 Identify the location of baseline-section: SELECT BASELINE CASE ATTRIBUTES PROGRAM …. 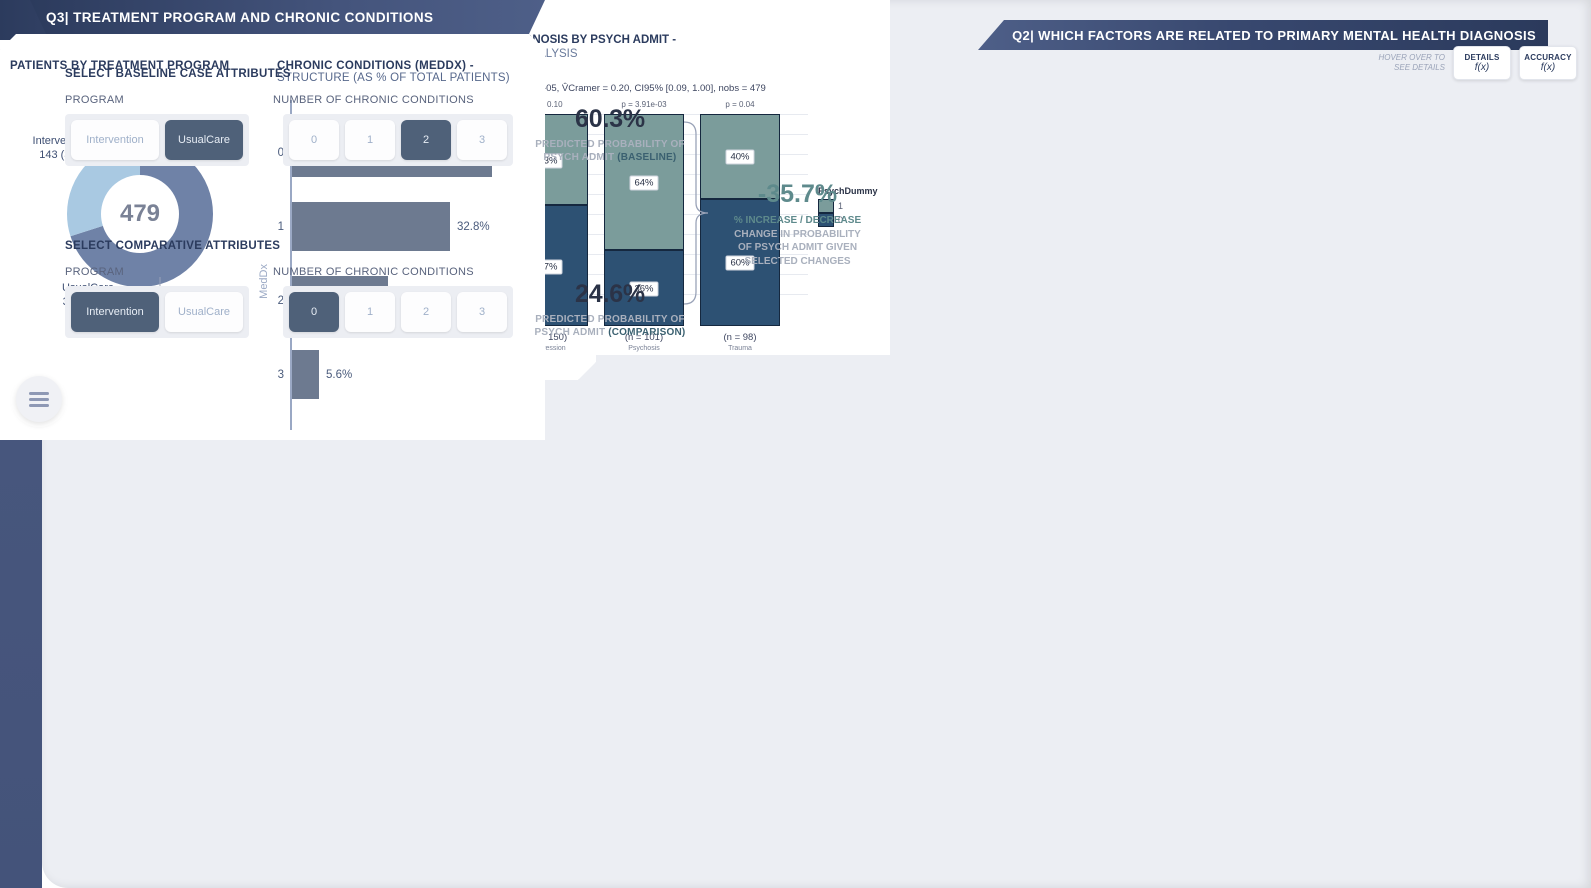
(289, 117).